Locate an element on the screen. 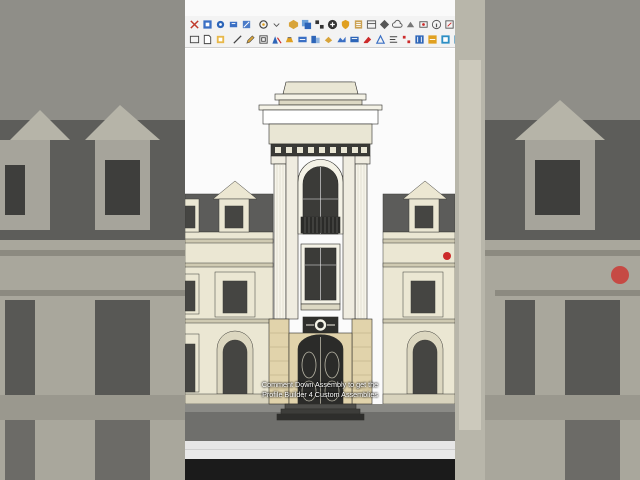 The width and height of the screenshot is (640, 480). cloud-icon is located at coordinates (397, 24).